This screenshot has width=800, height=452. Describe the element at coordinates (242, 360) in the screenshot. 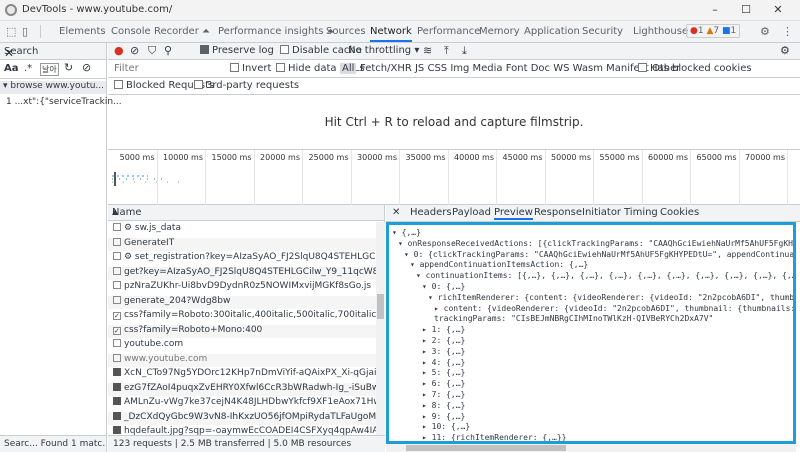

I see `request-row: www.youtube.com` at that location.